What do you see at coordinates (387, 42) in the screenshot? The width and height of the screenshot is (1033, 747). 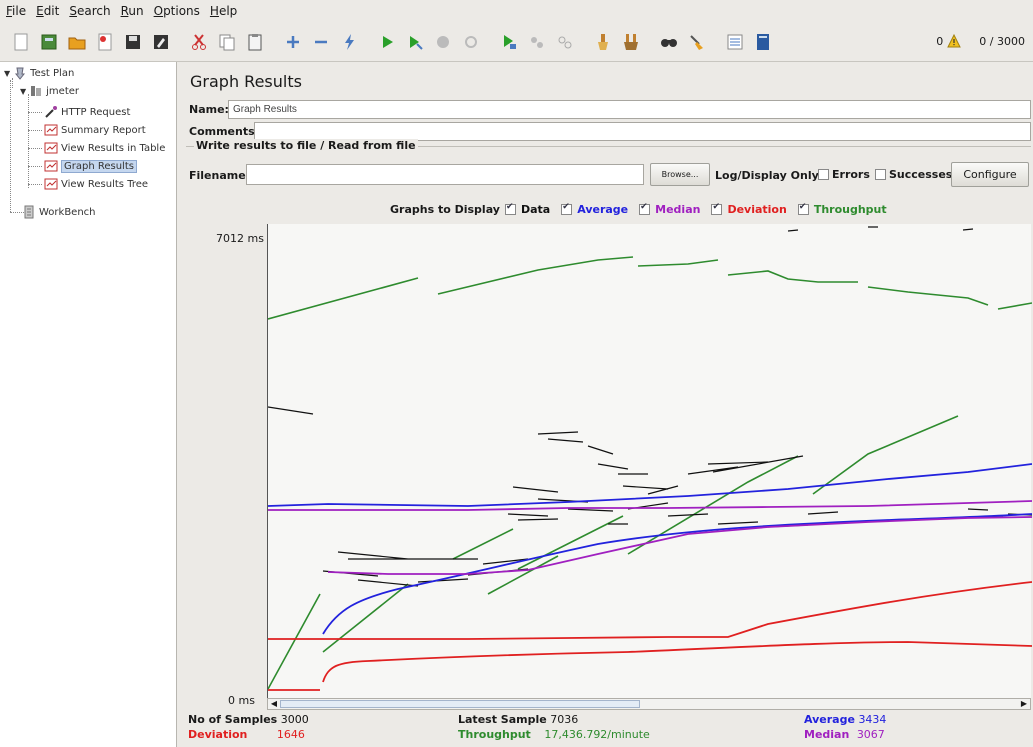 I see `start-icon` at bounding box center [387, 42].